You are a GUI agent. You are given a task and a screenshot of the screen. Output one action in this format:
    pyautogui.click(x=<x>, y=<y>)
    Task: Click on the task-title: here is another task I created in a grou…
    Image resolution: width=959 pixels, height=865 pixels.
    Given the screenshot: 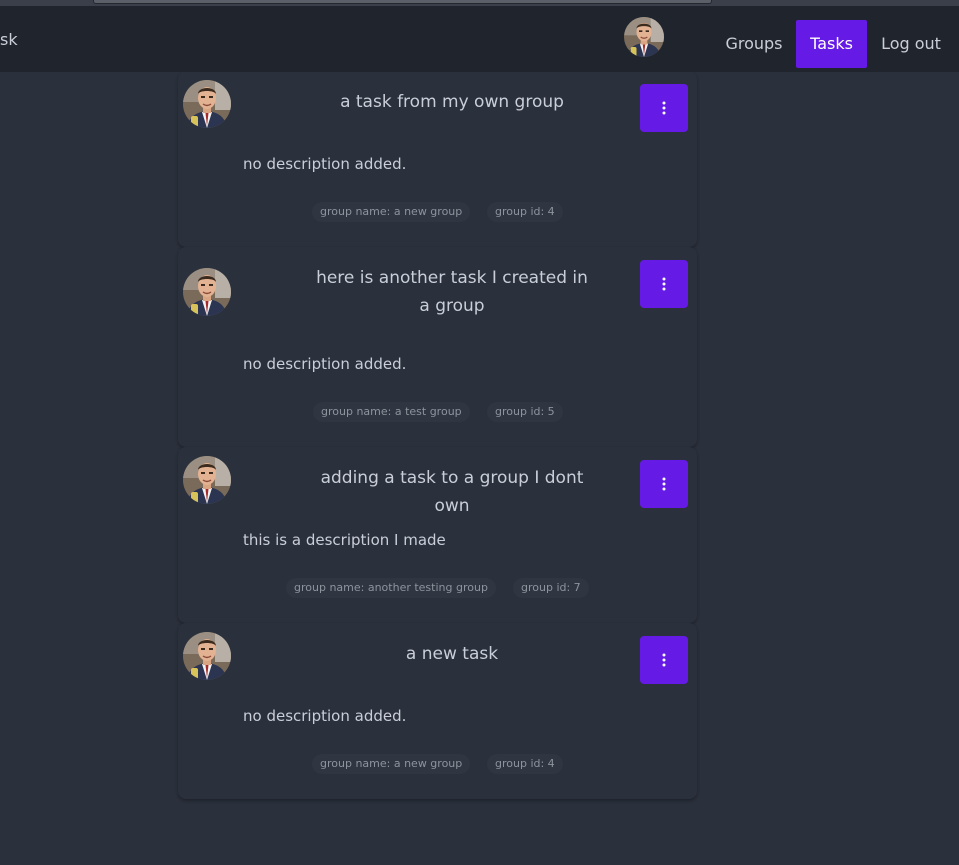 What is the action you would take?
    pyautogui.click(x=452, y=292)
    